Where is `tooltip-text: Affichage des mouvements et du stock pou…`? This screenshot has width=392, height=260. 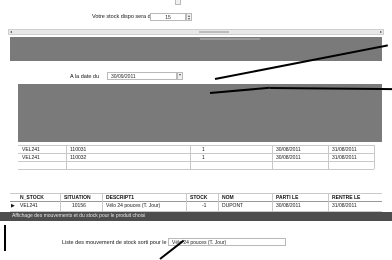 tooltip-text: Affichage des mouvements et du stock pou… is located at coordinates (79, 216).